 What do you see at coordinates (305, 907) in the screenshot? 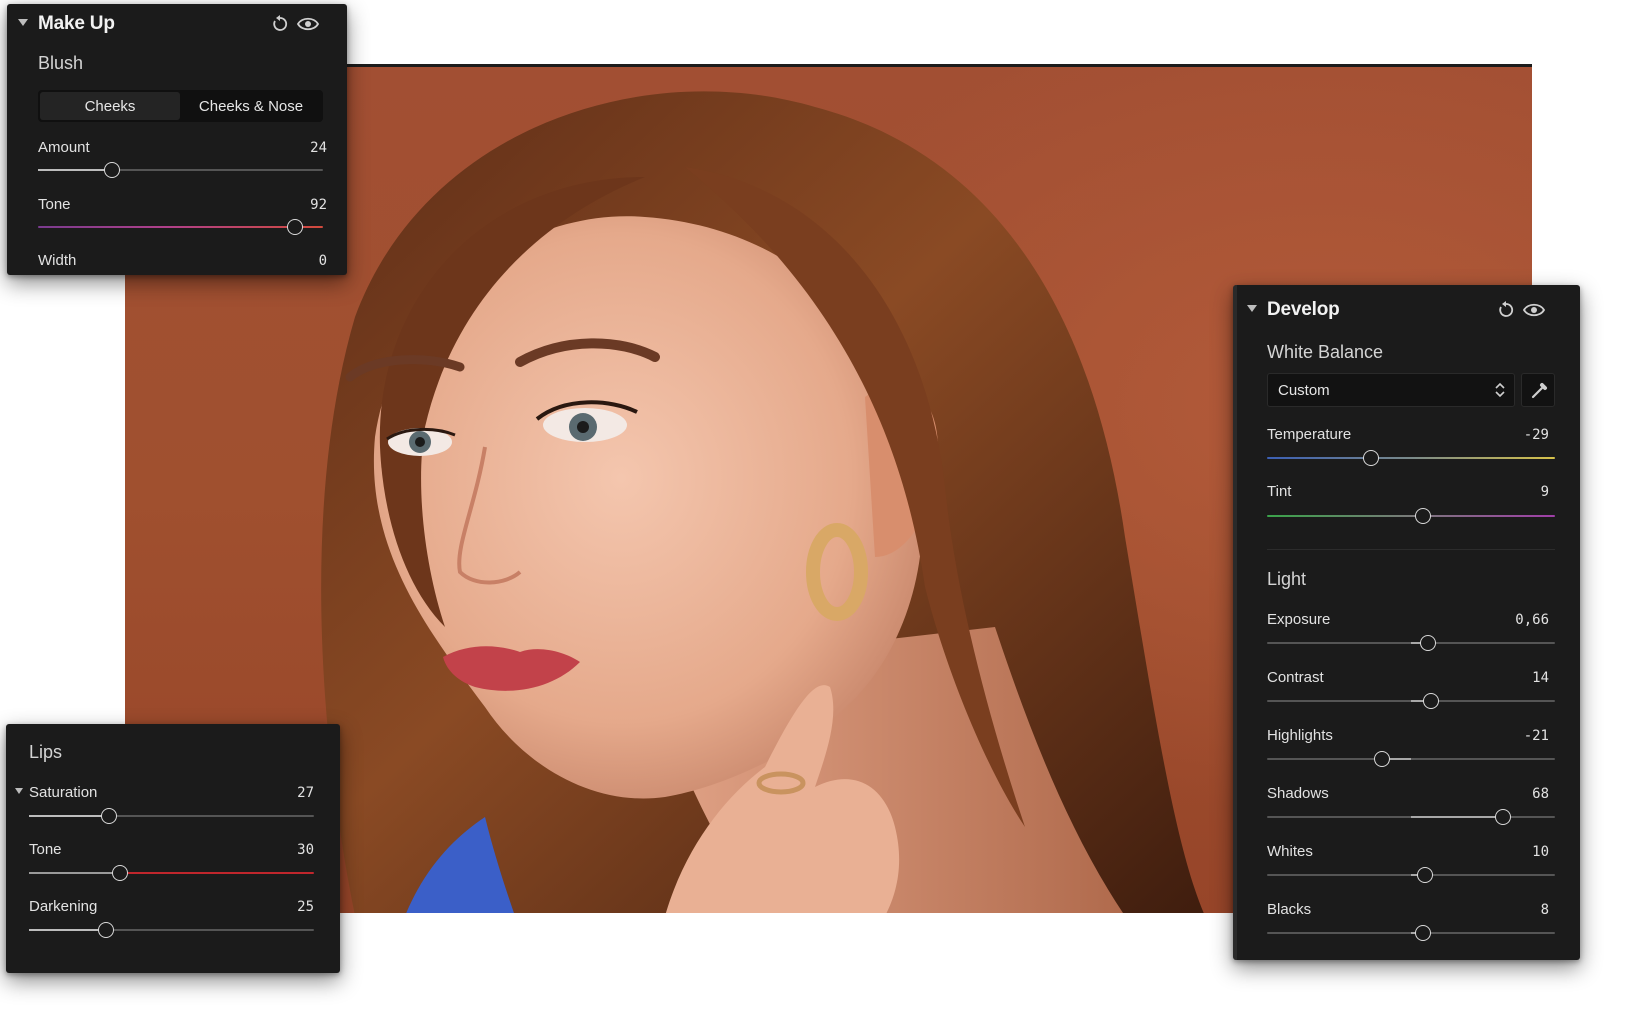
I see `slider-value-darkening: 25` at bounding box center [305, 907].